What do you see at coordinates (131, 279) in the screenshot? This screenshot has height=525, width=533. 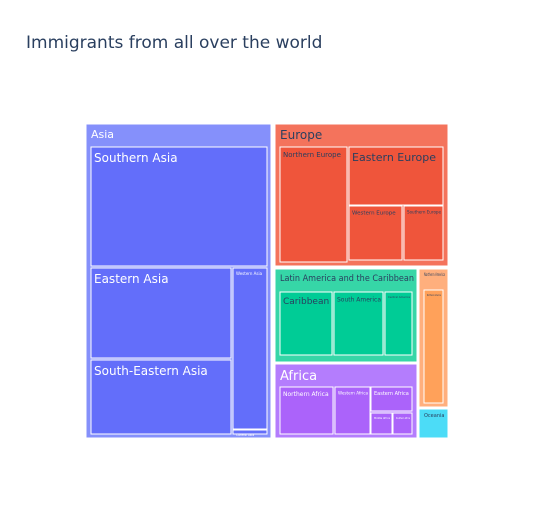 I see `child-label-eastern-asia: Eastern Asia` at bounding box center [131, 279].